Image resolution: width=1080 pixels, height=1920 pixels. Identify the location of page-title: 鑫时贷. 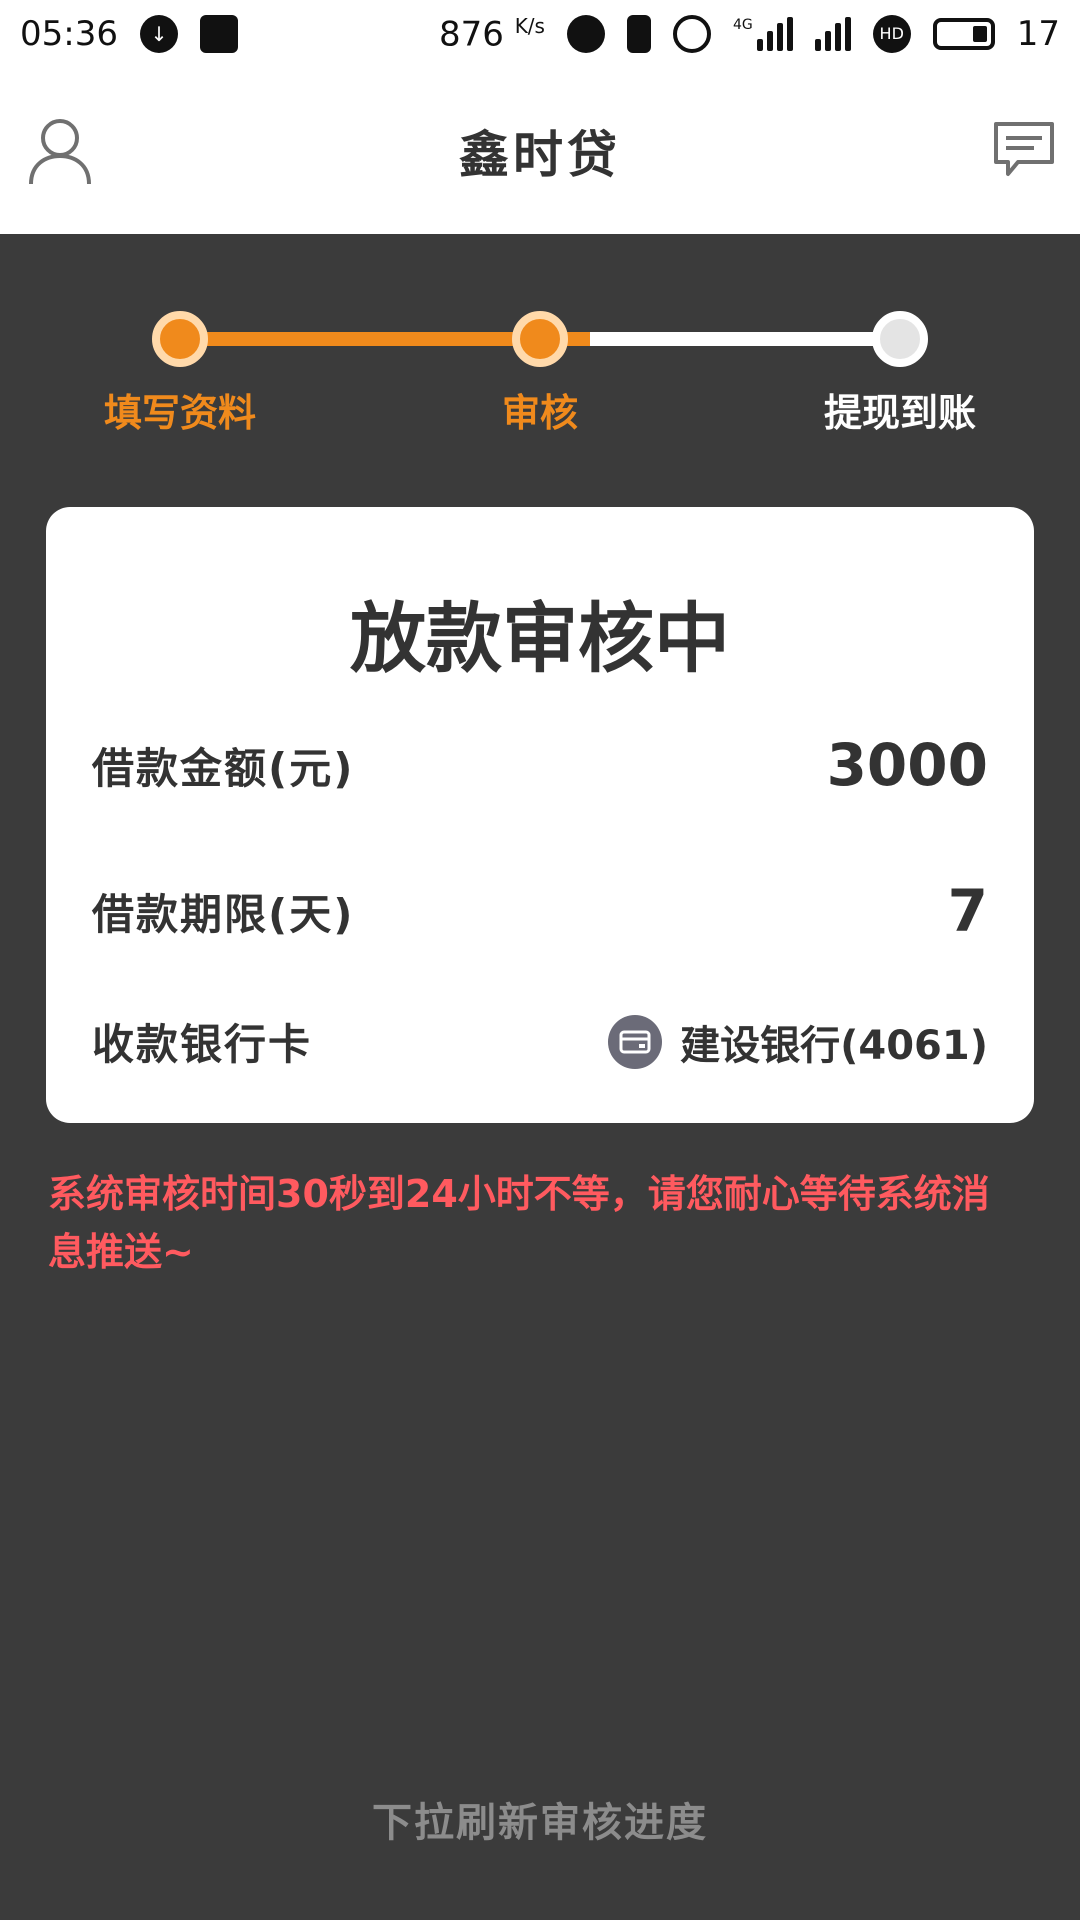
(540, 154).